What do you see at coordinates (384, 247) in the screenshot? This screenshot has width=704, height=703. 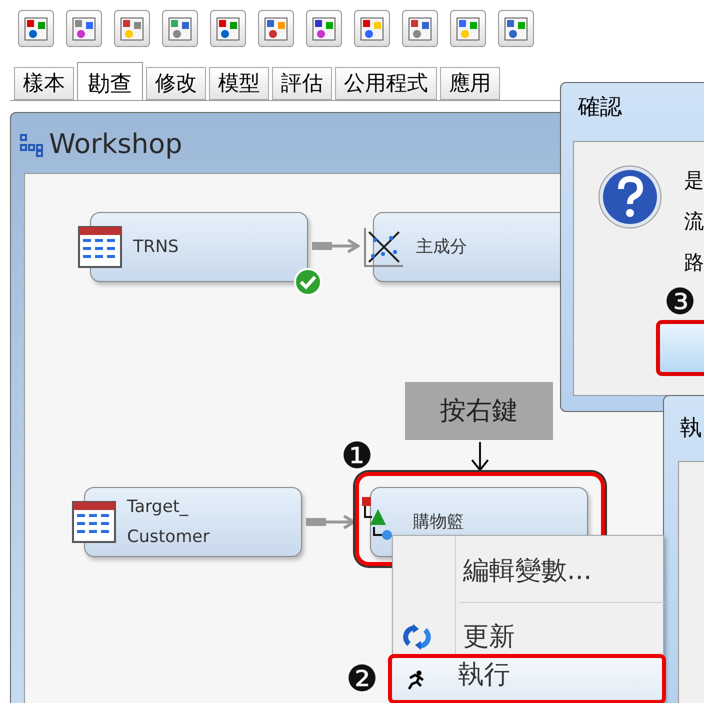 I see `scatter-arrows-icon` at bounding box center [384, 247].